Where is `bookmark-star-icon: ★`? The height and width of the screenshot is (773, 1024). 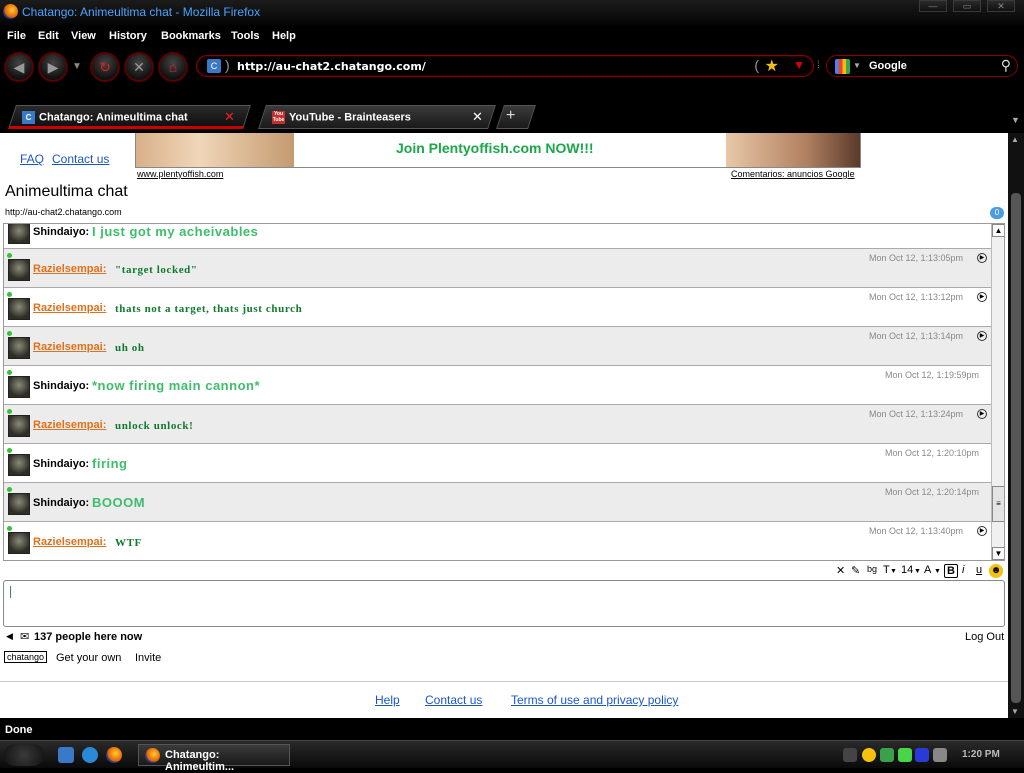
bookmark-star-icon: ★ is located at coordinates (772, 66).